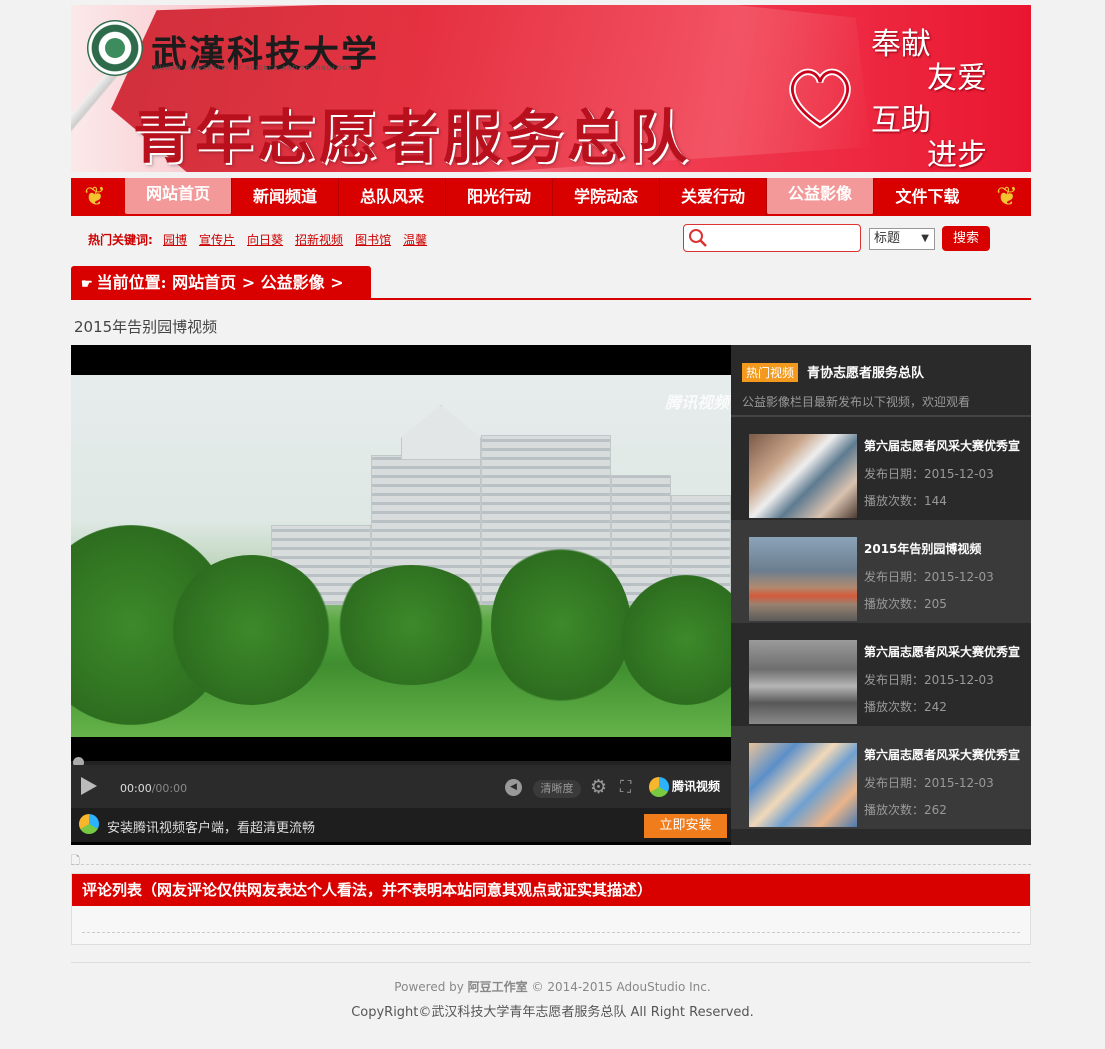 Image resolution: width=1105 pixels, height=1049 pixels. I want to click on hot-keywords-list: 园博 宣传片 向日葵 招新视频 图书馆 温馨, so click(295, 239).